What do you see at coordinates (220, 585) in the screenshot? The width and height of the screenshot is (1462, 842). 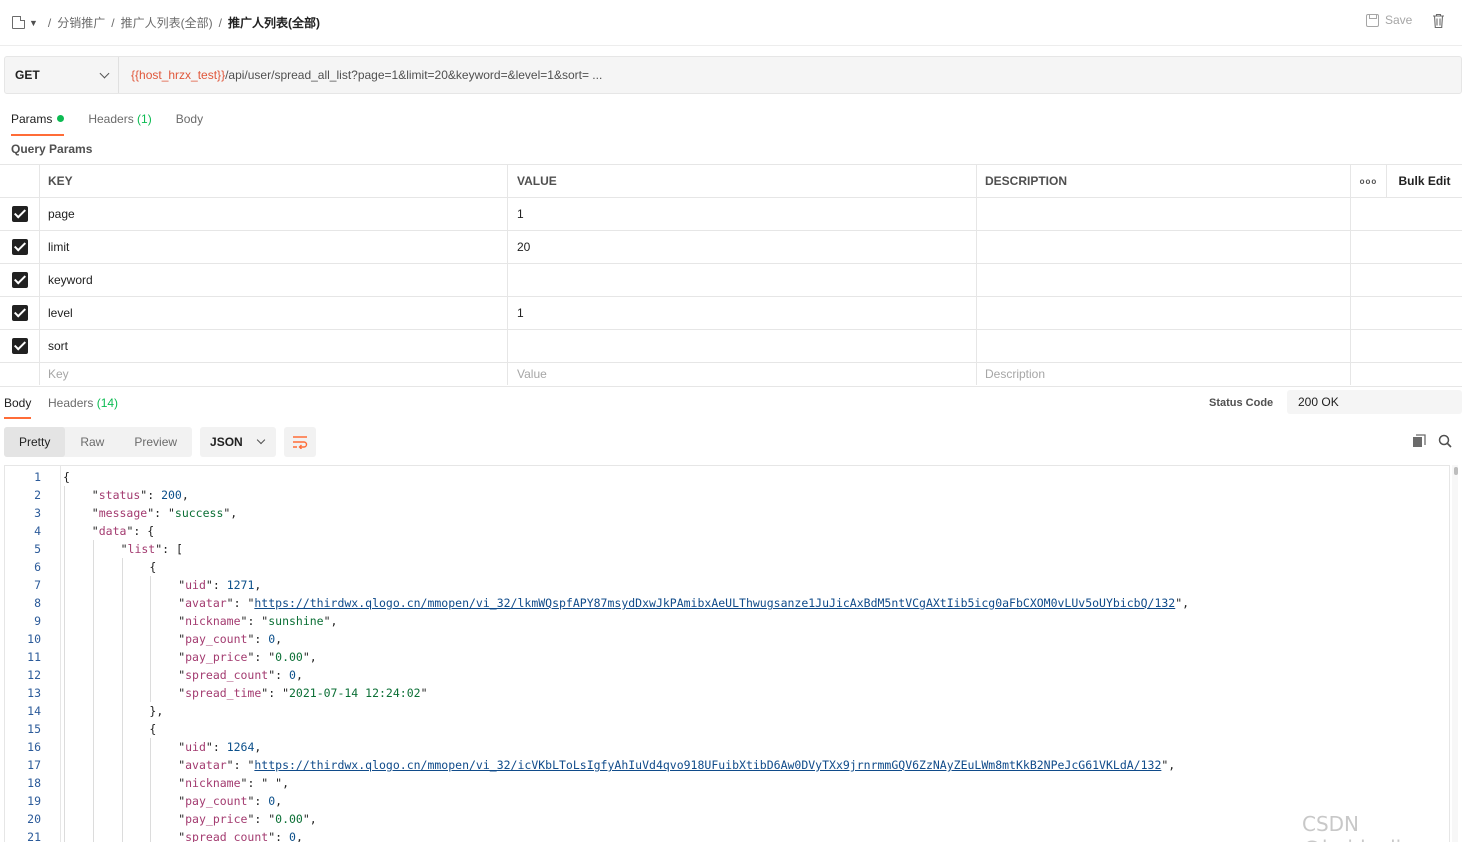 I see `code-text: "uid": 1271,` at bounding box center [220, 585].